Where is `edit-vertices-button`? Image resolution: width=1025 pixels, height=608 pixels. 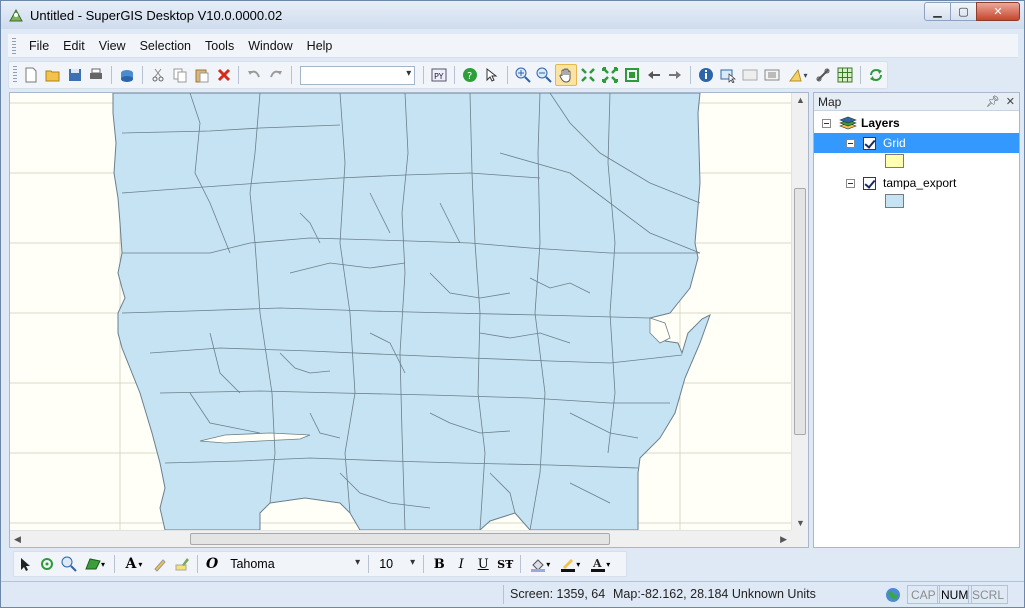
edit-vertices-button is located at coordinates (160, 564).